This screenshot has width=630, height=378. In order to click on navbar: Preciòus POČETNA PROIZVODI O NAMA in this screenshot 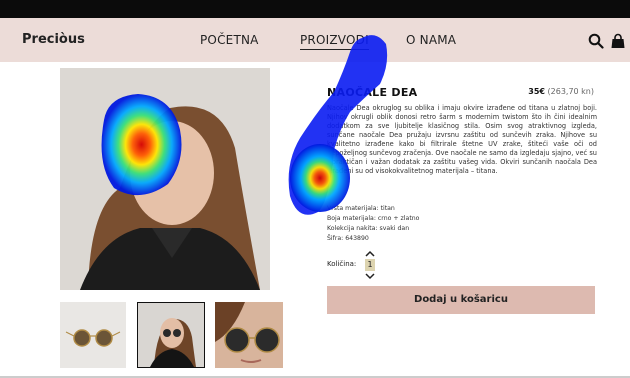, I will do `click(315, 40)`.